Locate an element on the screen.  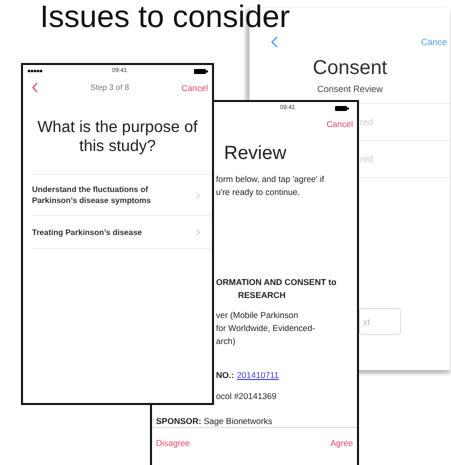
intro-text: form below, and tap 'agree' if is located at coordinates (271, 179).